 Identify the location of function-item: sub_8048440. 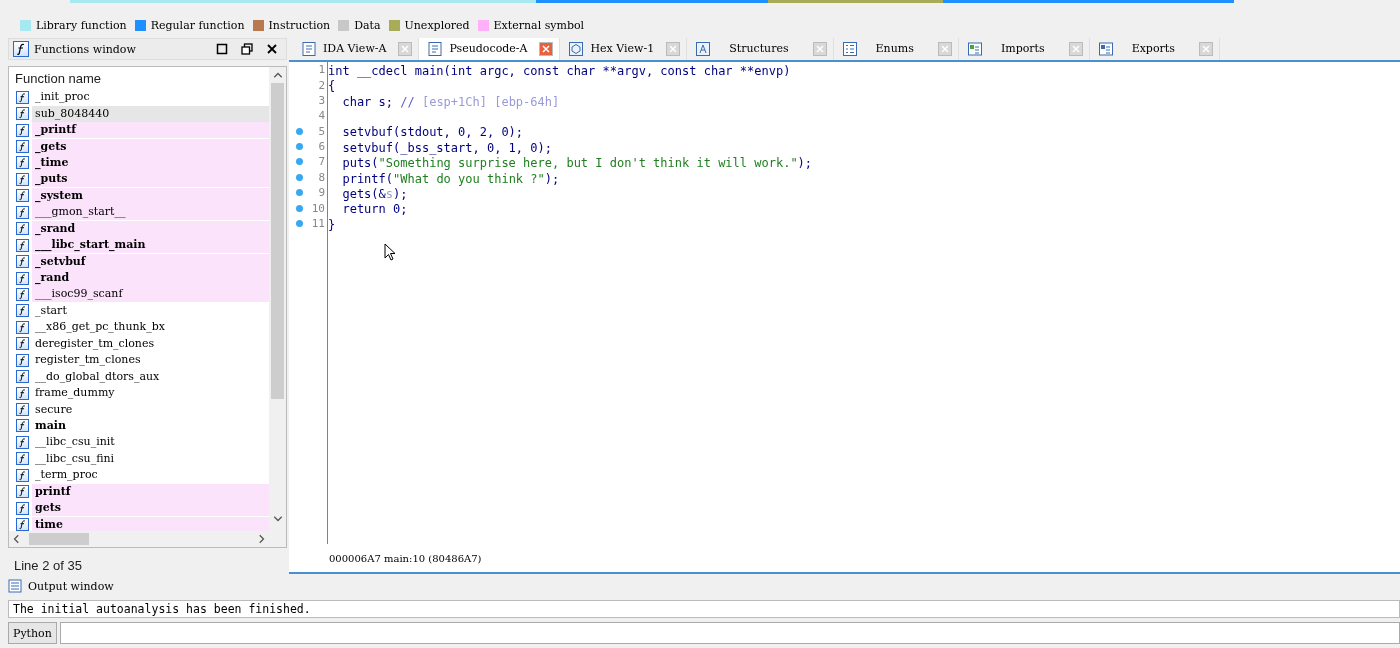
(150, 113).